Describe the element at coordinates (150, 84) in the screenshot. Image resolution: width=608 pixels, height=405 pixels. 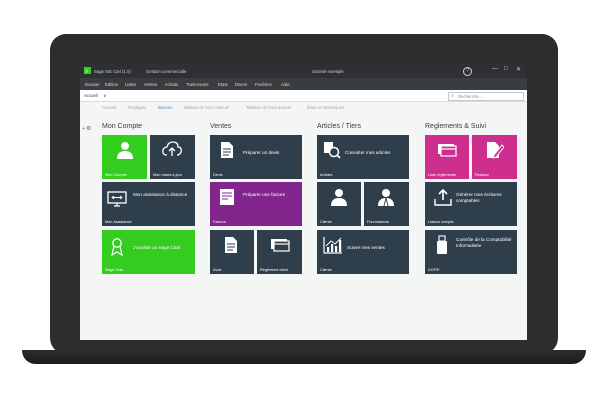
I see `menu-item-ventes: Ventes` at that location.